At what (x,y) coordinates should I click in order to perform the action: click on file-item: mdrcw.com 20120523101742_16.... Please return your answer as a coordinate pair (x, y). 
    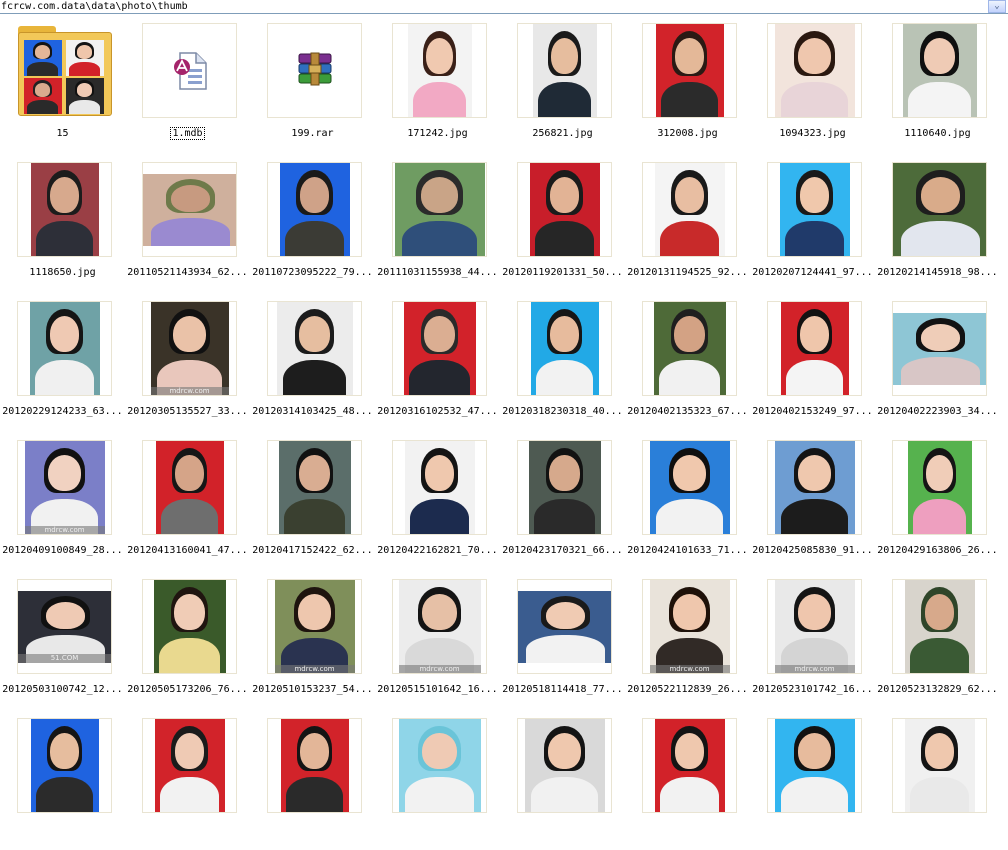
    Looking at the image, I should click on (812, 641).